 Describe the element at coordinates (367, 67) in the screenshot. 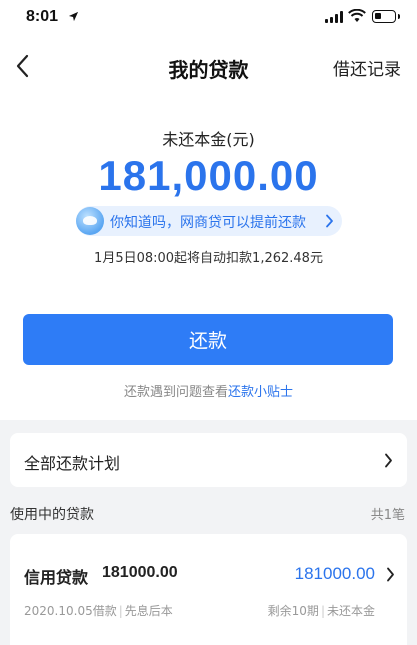

I see `borrow-repay-records-link: 借还记录` at that location.